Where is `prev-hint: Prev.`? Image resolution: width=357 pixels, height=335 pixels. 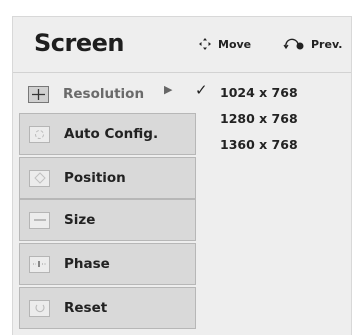 prev-hint: Prev. is located at coordinates (312, 44).